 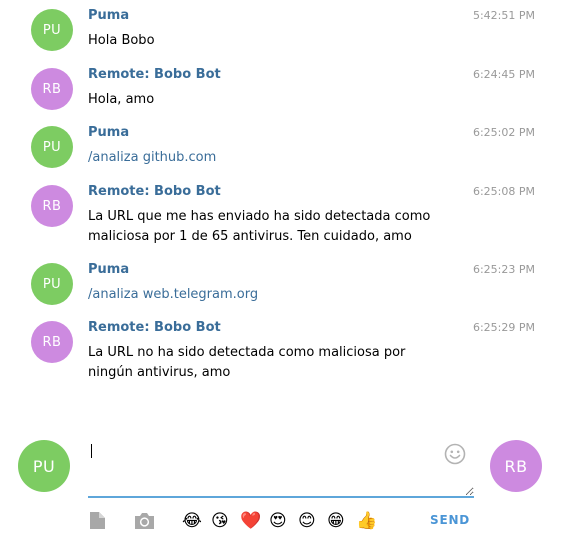 I want to click on camera-icon, so click(x=144, y=522).